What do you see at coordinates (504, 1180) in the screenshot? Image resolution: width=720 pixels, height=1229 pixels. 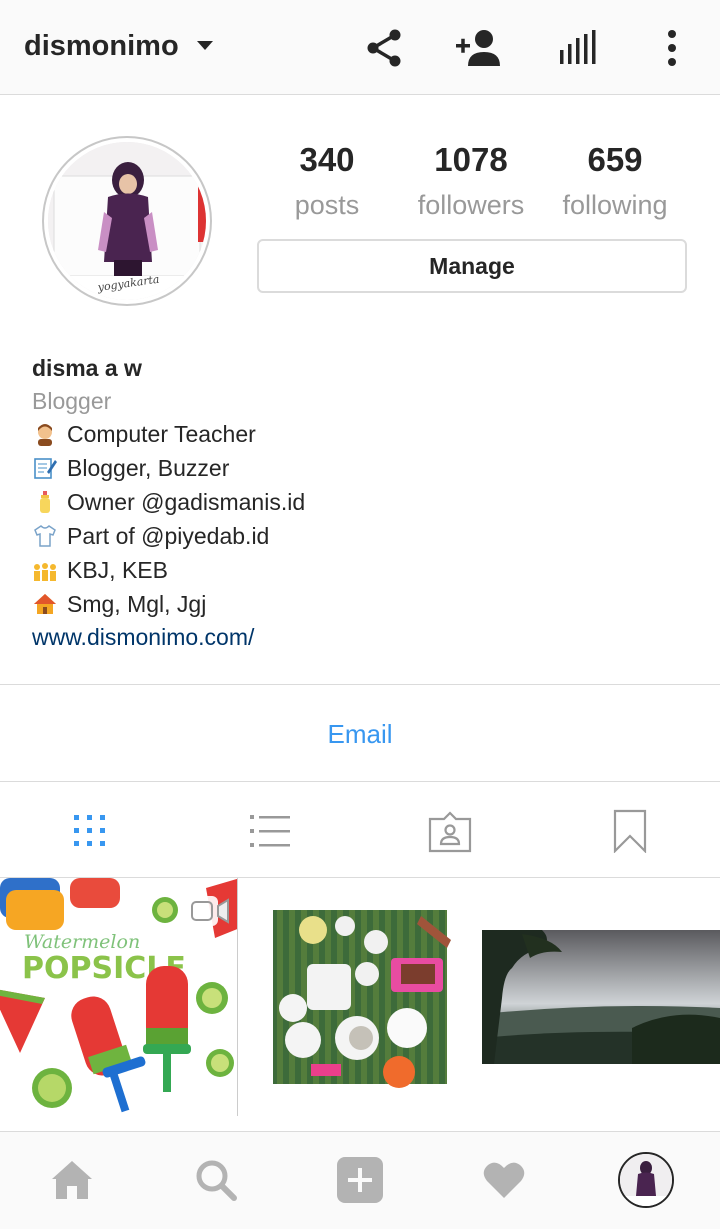 I see `heart-icon` at bounding box center [504, 1180].